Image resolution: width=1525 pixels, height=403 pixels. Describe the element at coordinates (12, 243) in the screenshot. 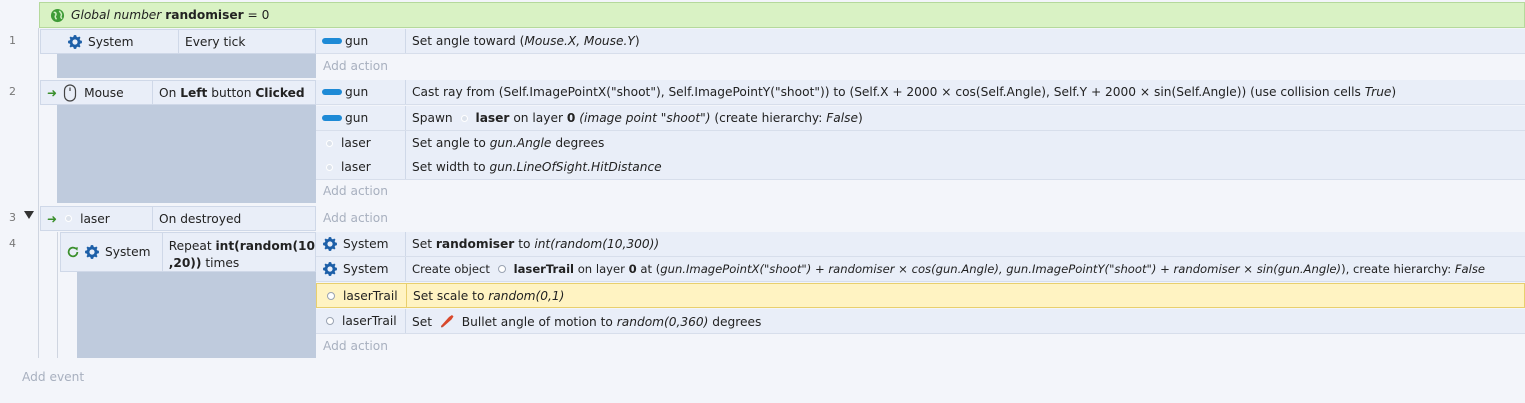

I see `line-number: 4` at that location.